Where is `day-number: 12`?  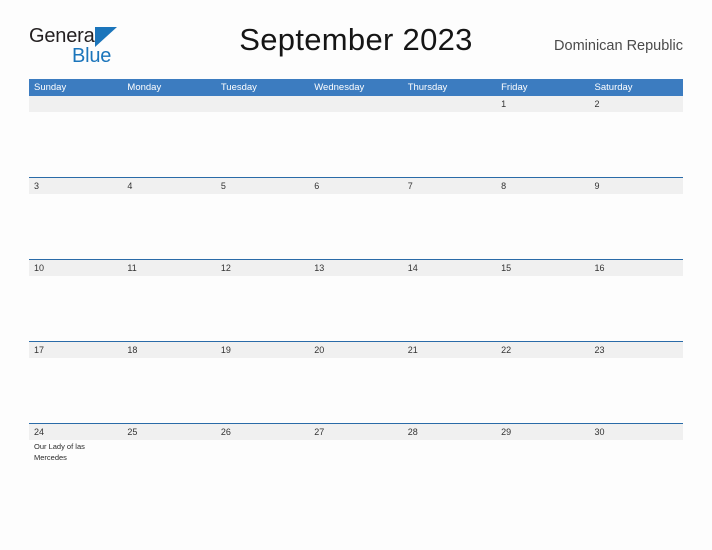 day-number: 12 is located at coordinates (225, 268).